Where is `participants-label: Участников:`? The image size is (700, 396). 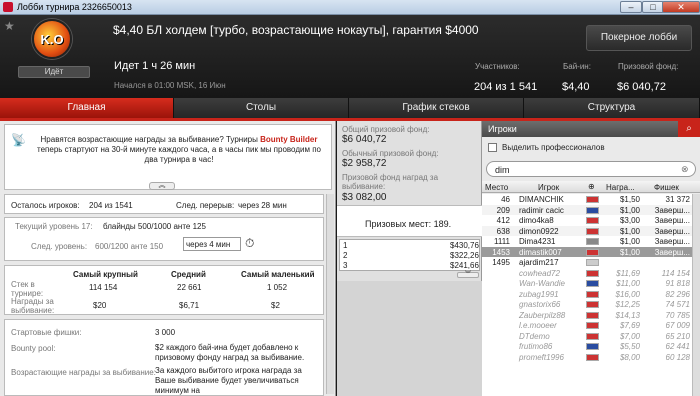 participants-label: Участников: is located at coordinates (497, 66).